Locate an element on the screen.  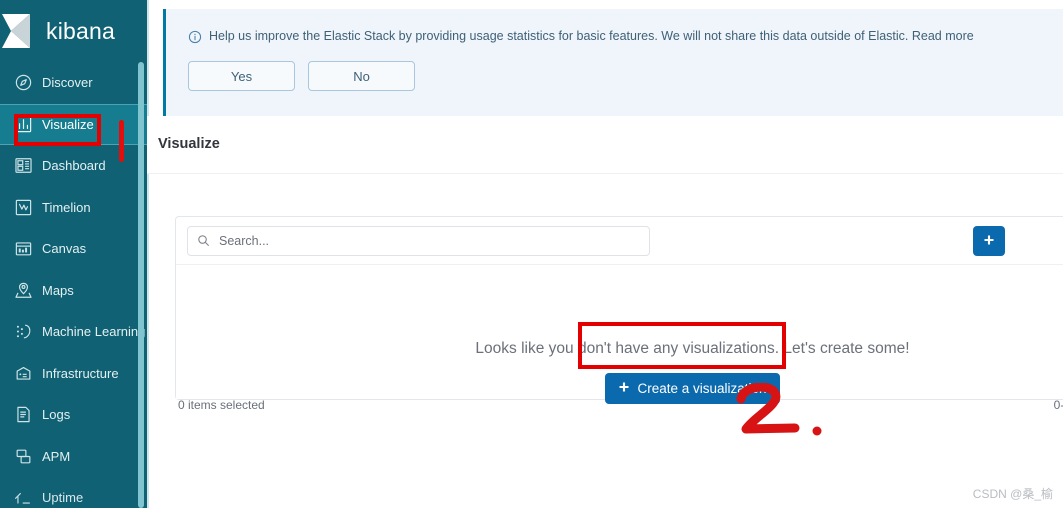
machine-learning-icon is located at coordinates (23, 332).